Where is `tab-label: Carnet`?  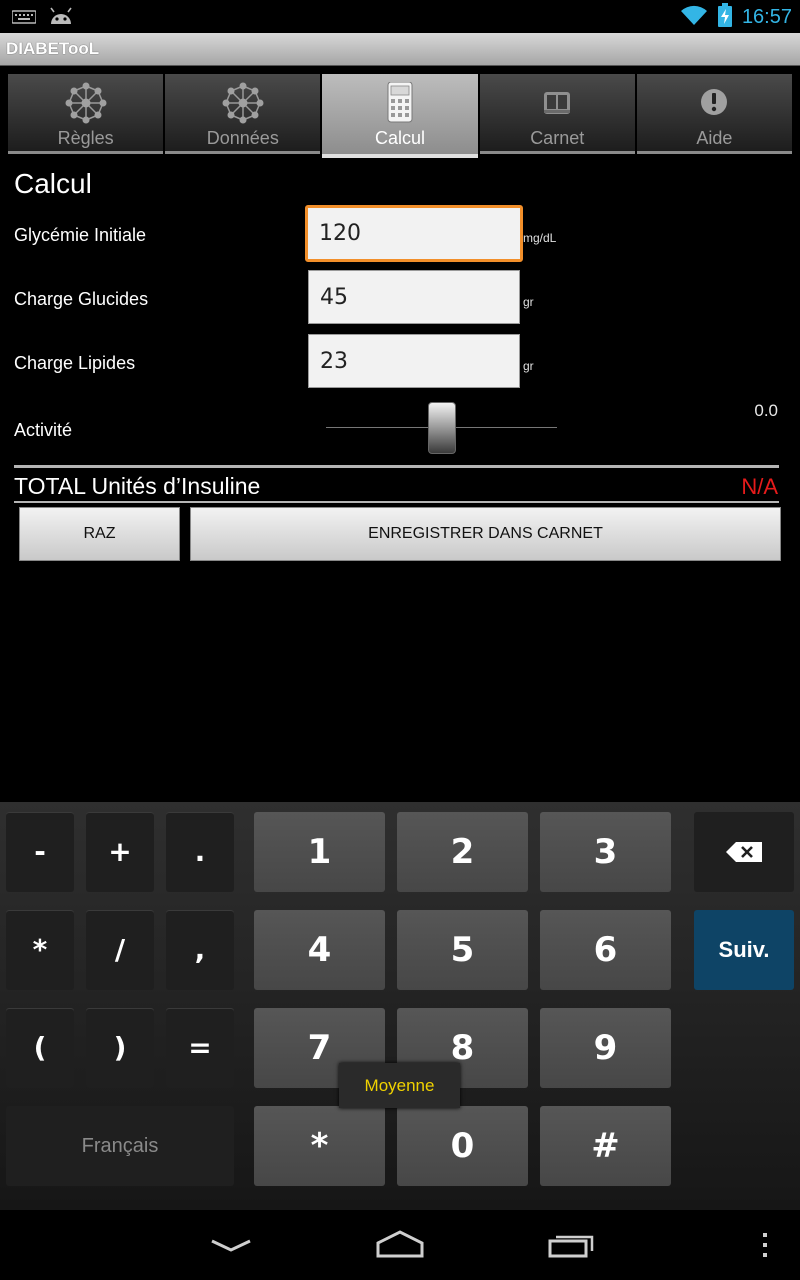
tab-label: Carnet is located at coordinates (557, 138).